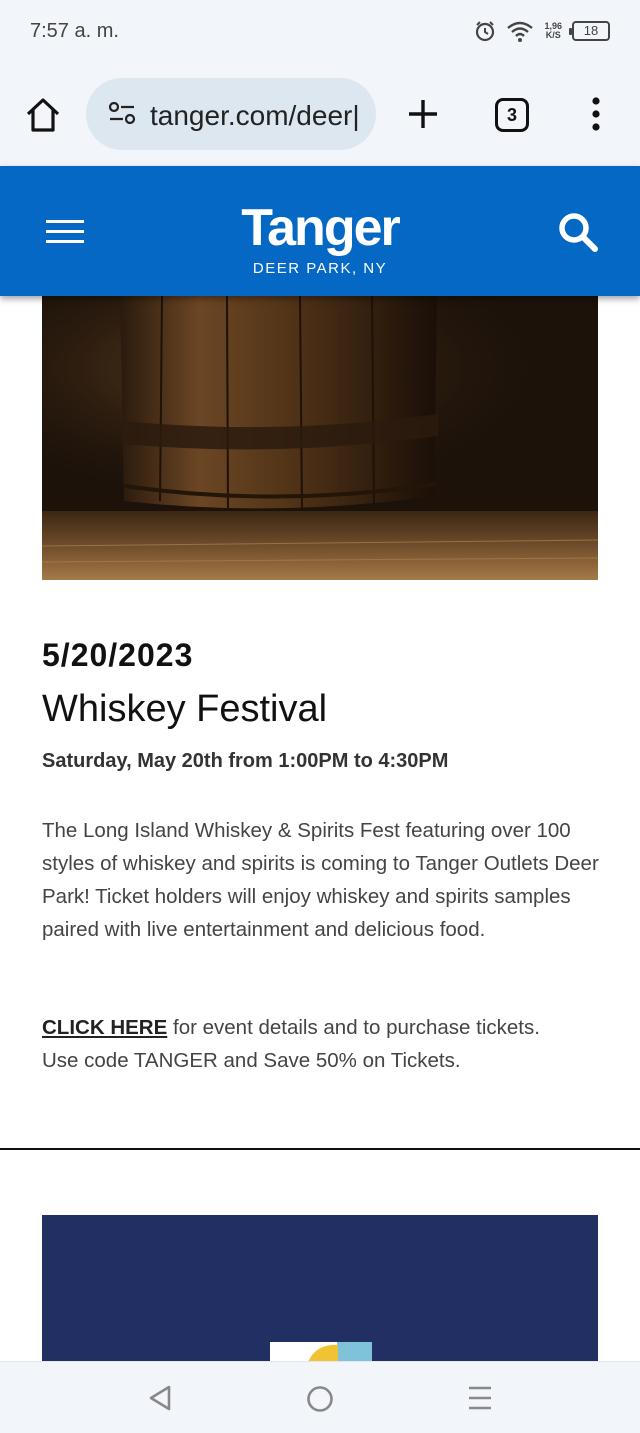  I want to click on home-circle-icon, so click(320, 1399).